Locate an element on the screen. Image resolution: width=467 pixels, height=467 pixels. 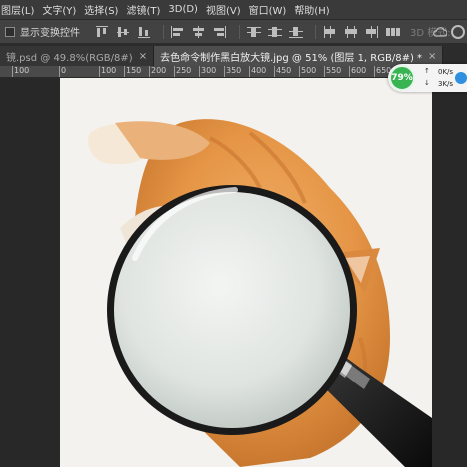
menu-3d: 3D(D) is located at coordinates (187, 9).